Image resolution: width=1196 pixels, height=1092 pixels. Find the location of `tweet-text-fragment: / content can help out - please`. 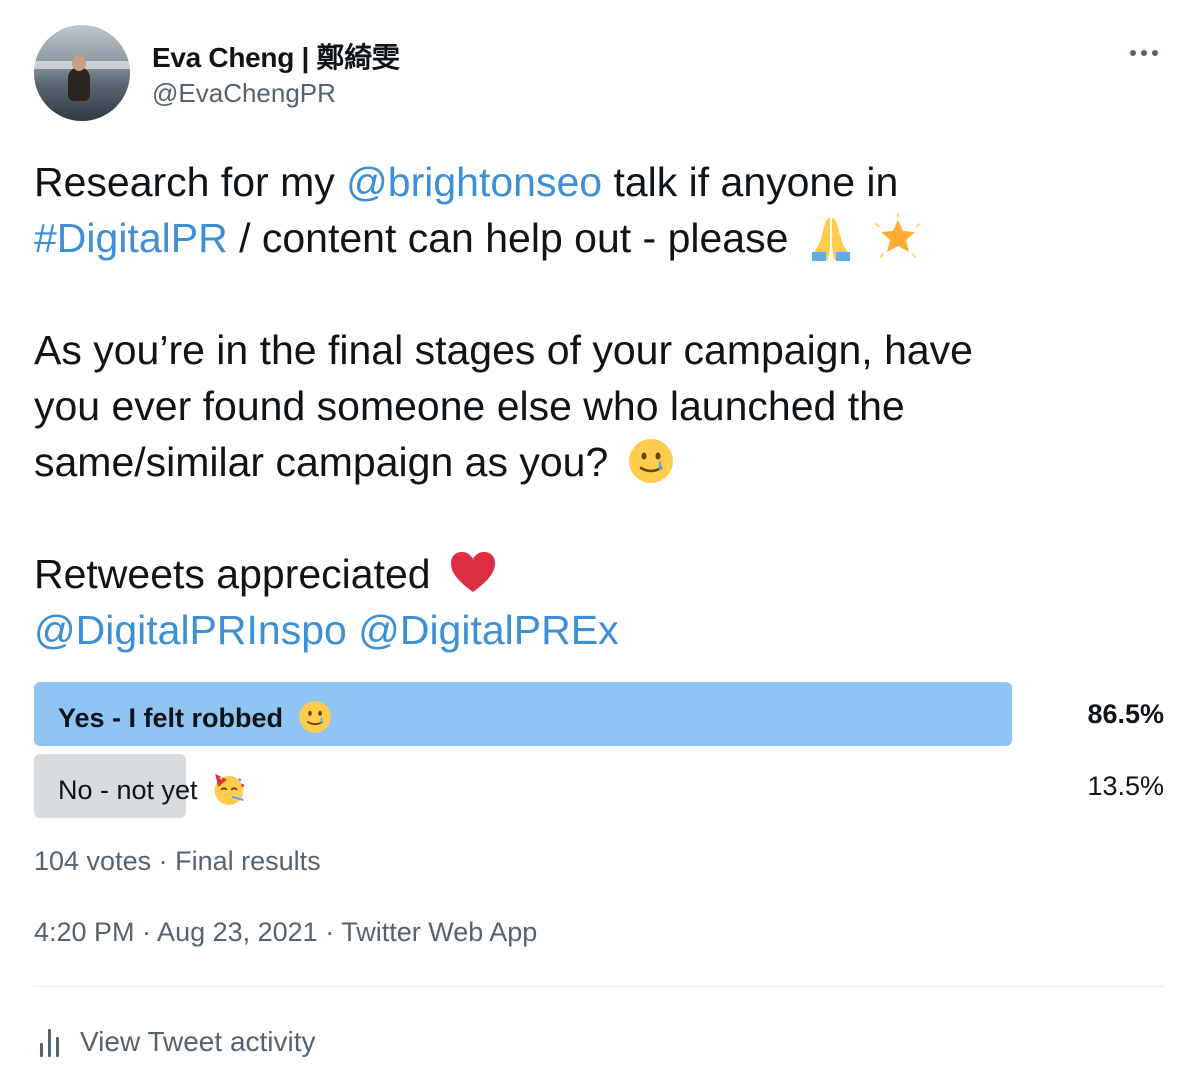

tweet-text-fragment: / content can help out - please is located at coordinates (508, 238).